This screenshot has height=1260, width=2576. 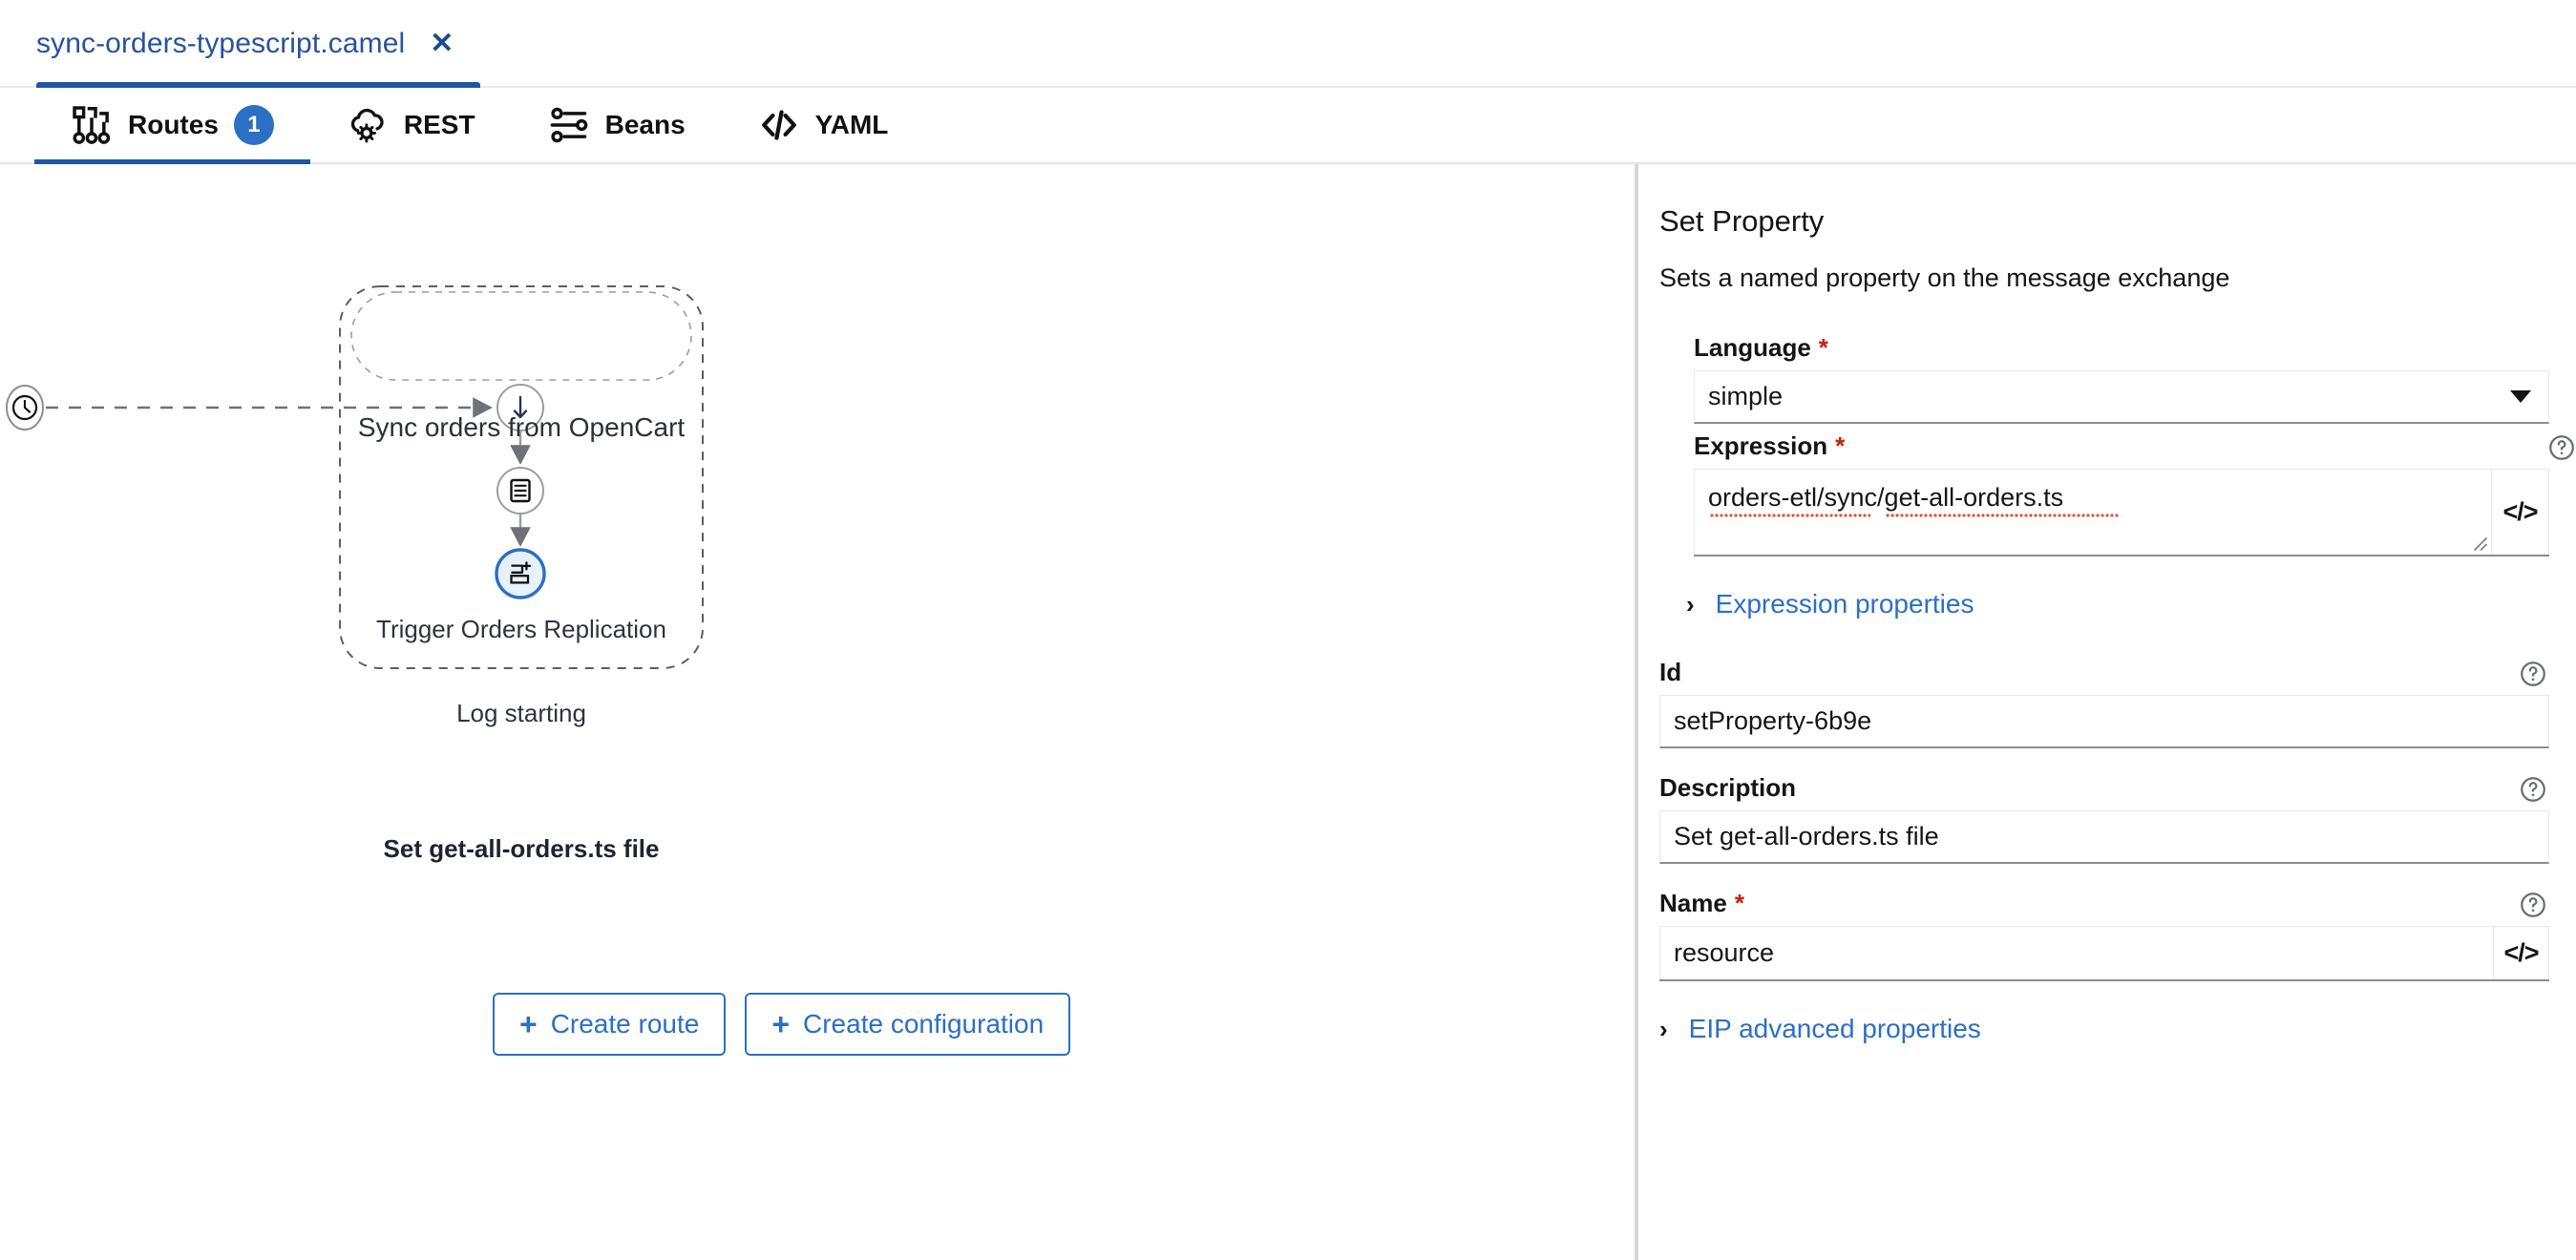 I want to click on tab-rest: REST, so click(x=411, y=125).